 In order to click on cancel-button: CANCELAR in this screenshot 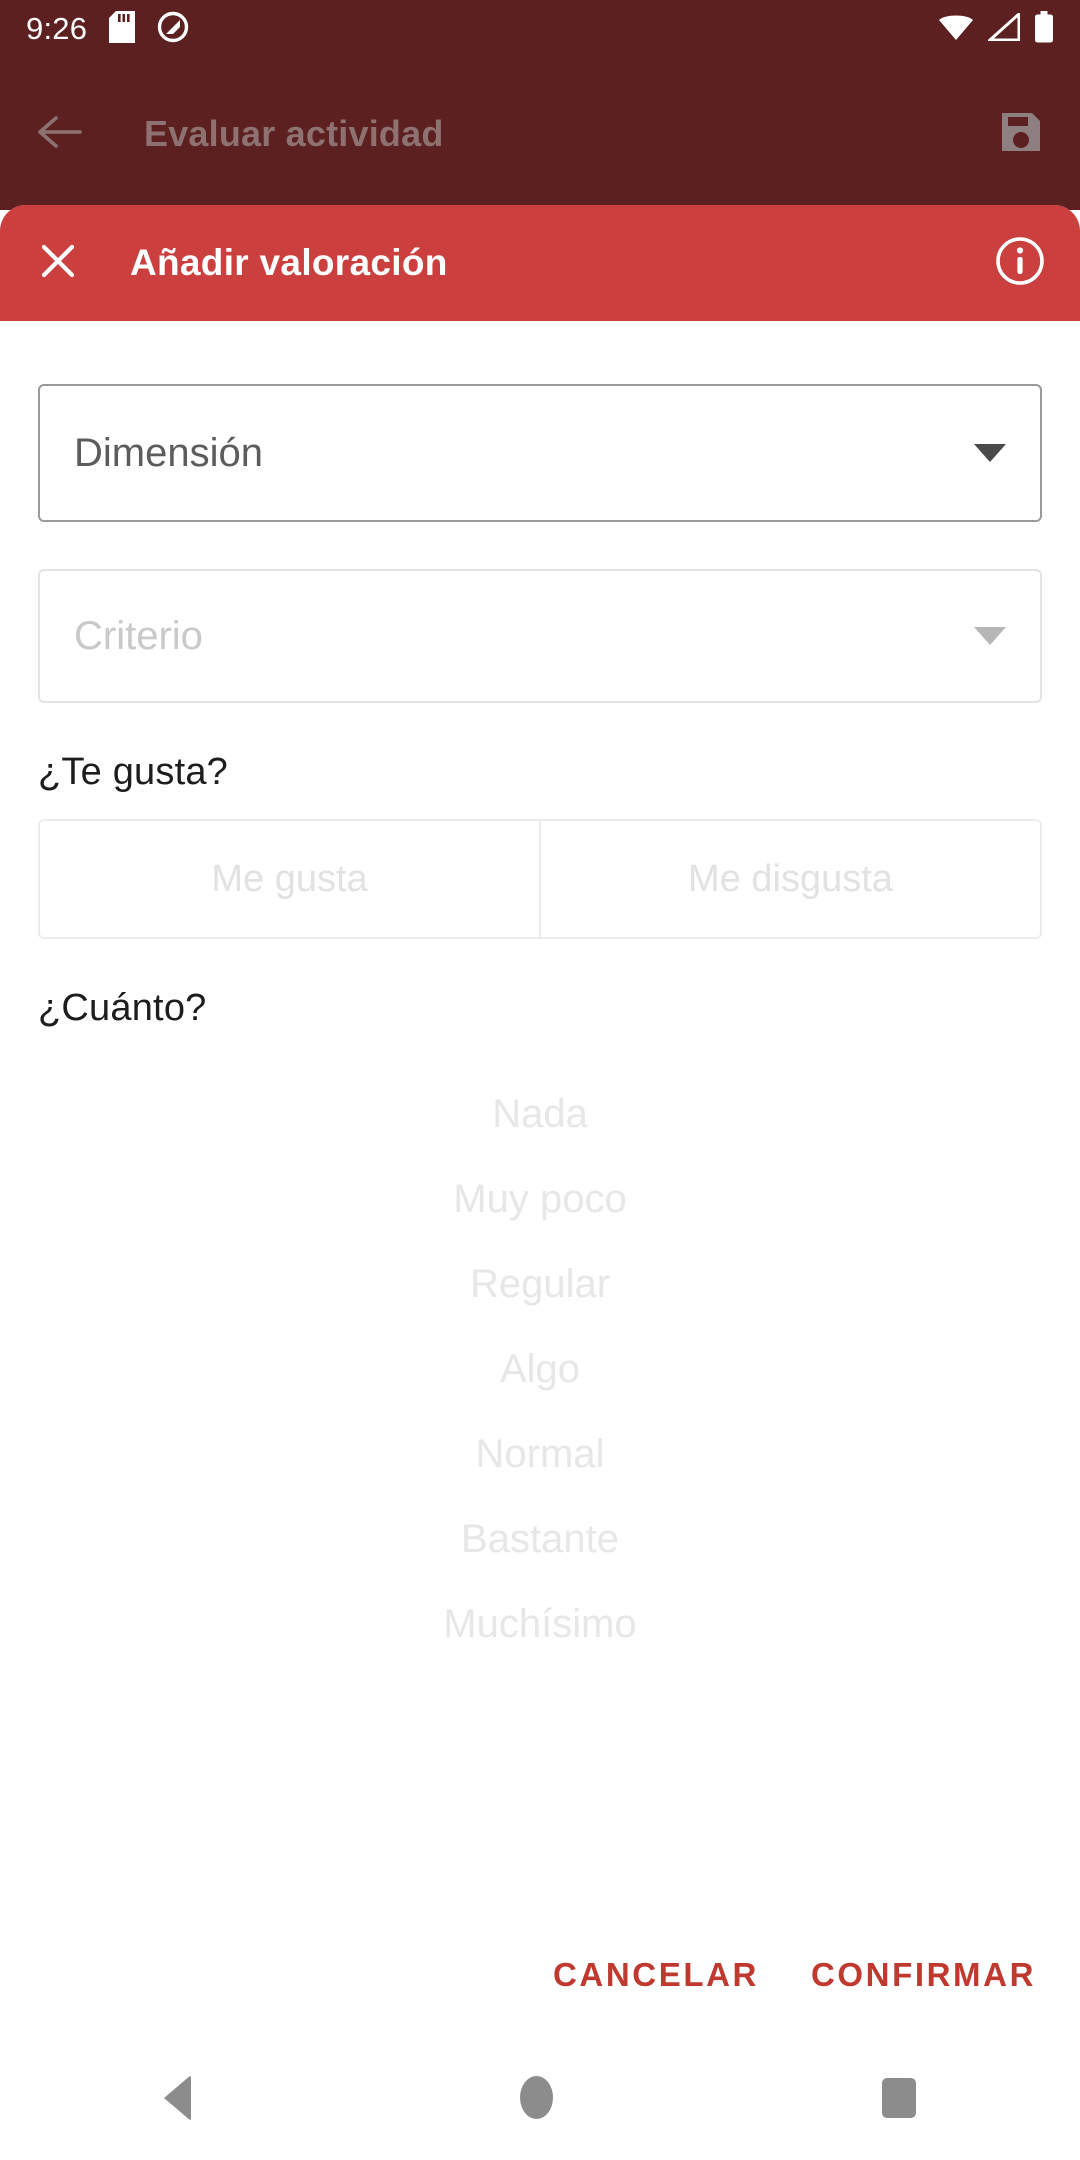, I will do `click(656, 1975)`.